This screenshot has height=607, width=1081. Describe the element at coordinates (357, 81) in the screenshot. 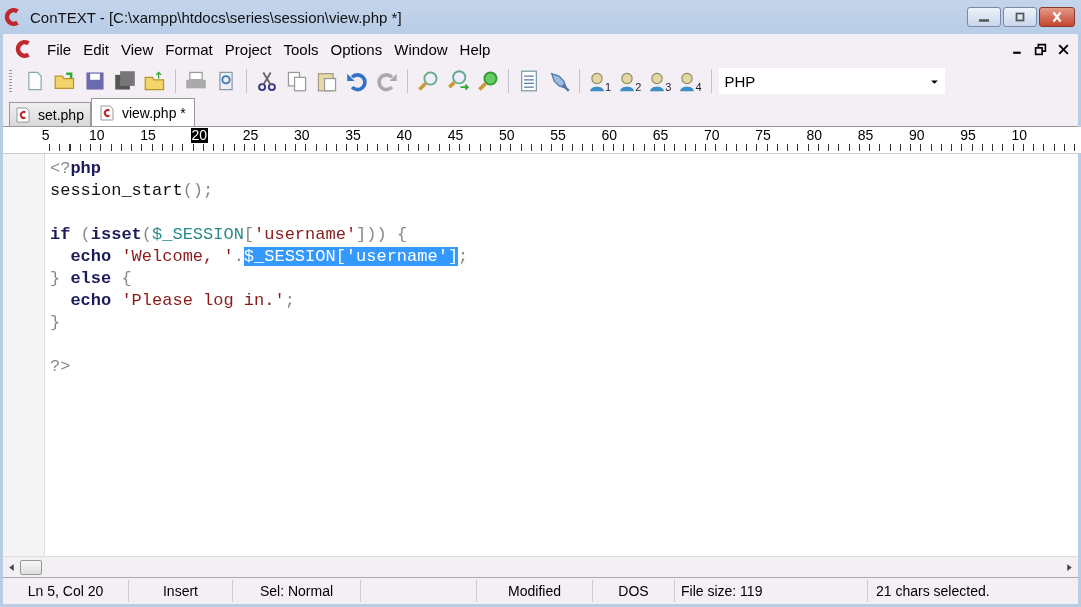

I see `undo-icon` at that location.